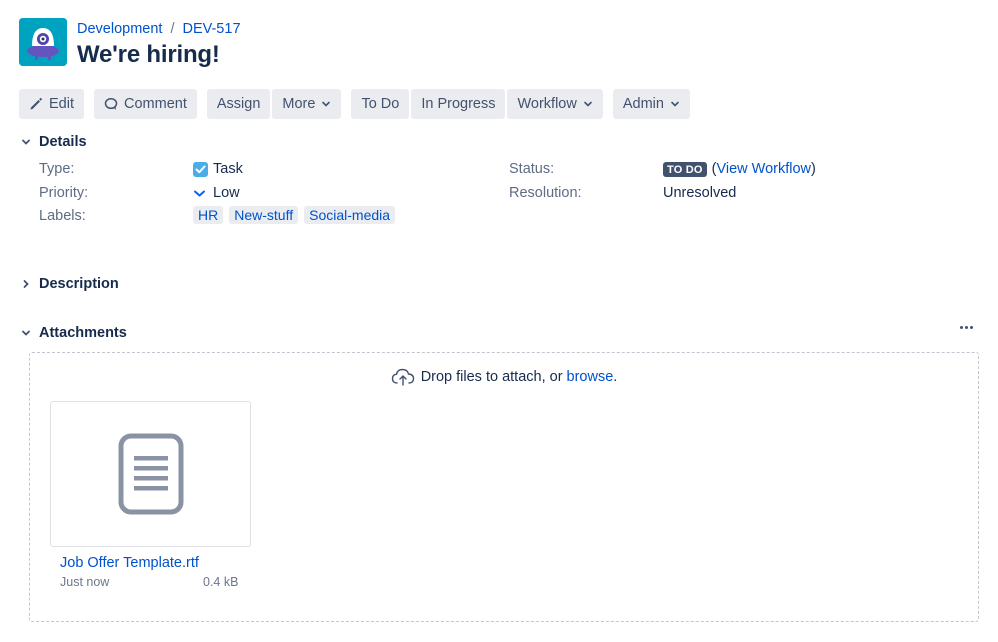 The image size is (998, 642). I want to click on project-avatar, so click(43, 42).